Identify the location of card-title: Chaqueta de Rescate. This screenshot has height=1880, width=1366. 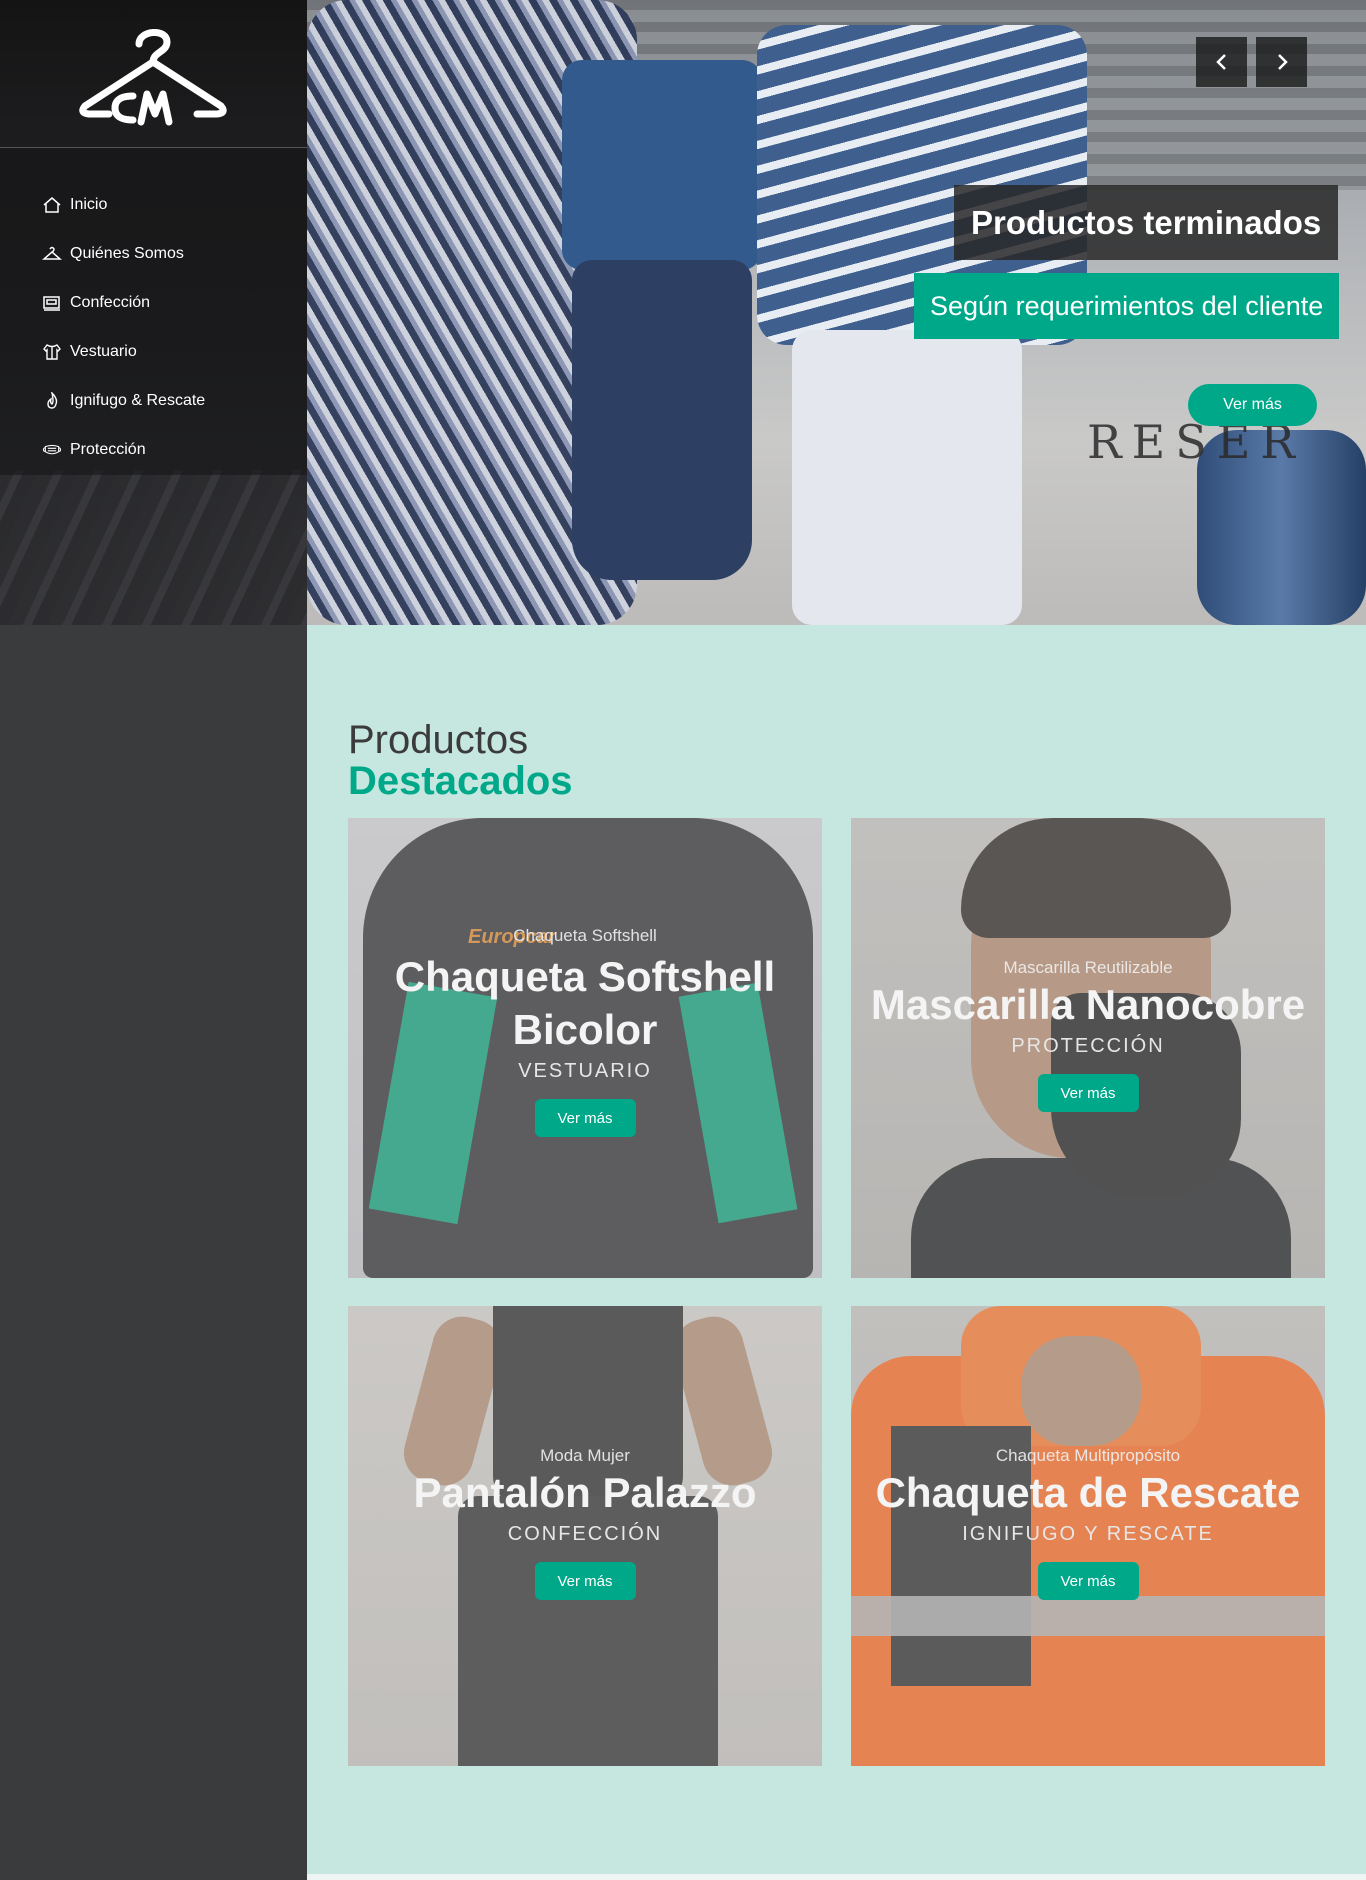
(1088, 1492).